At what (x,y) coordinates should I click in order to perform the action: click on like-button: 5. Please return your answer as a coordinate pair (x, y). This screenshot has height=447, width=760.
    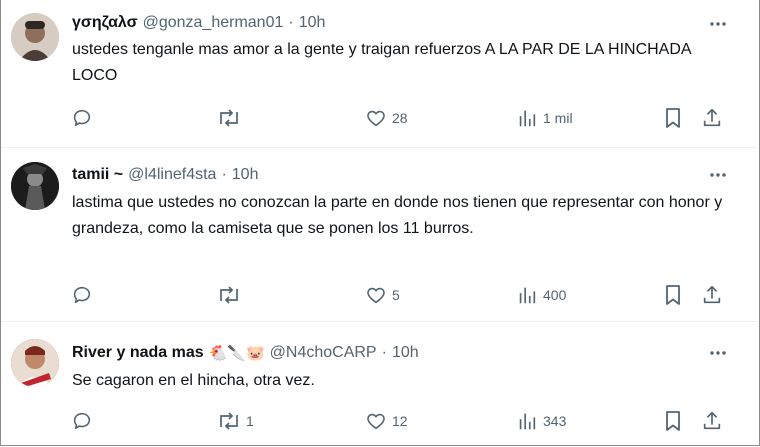
    Looking at the image, I should click on (382, 295).